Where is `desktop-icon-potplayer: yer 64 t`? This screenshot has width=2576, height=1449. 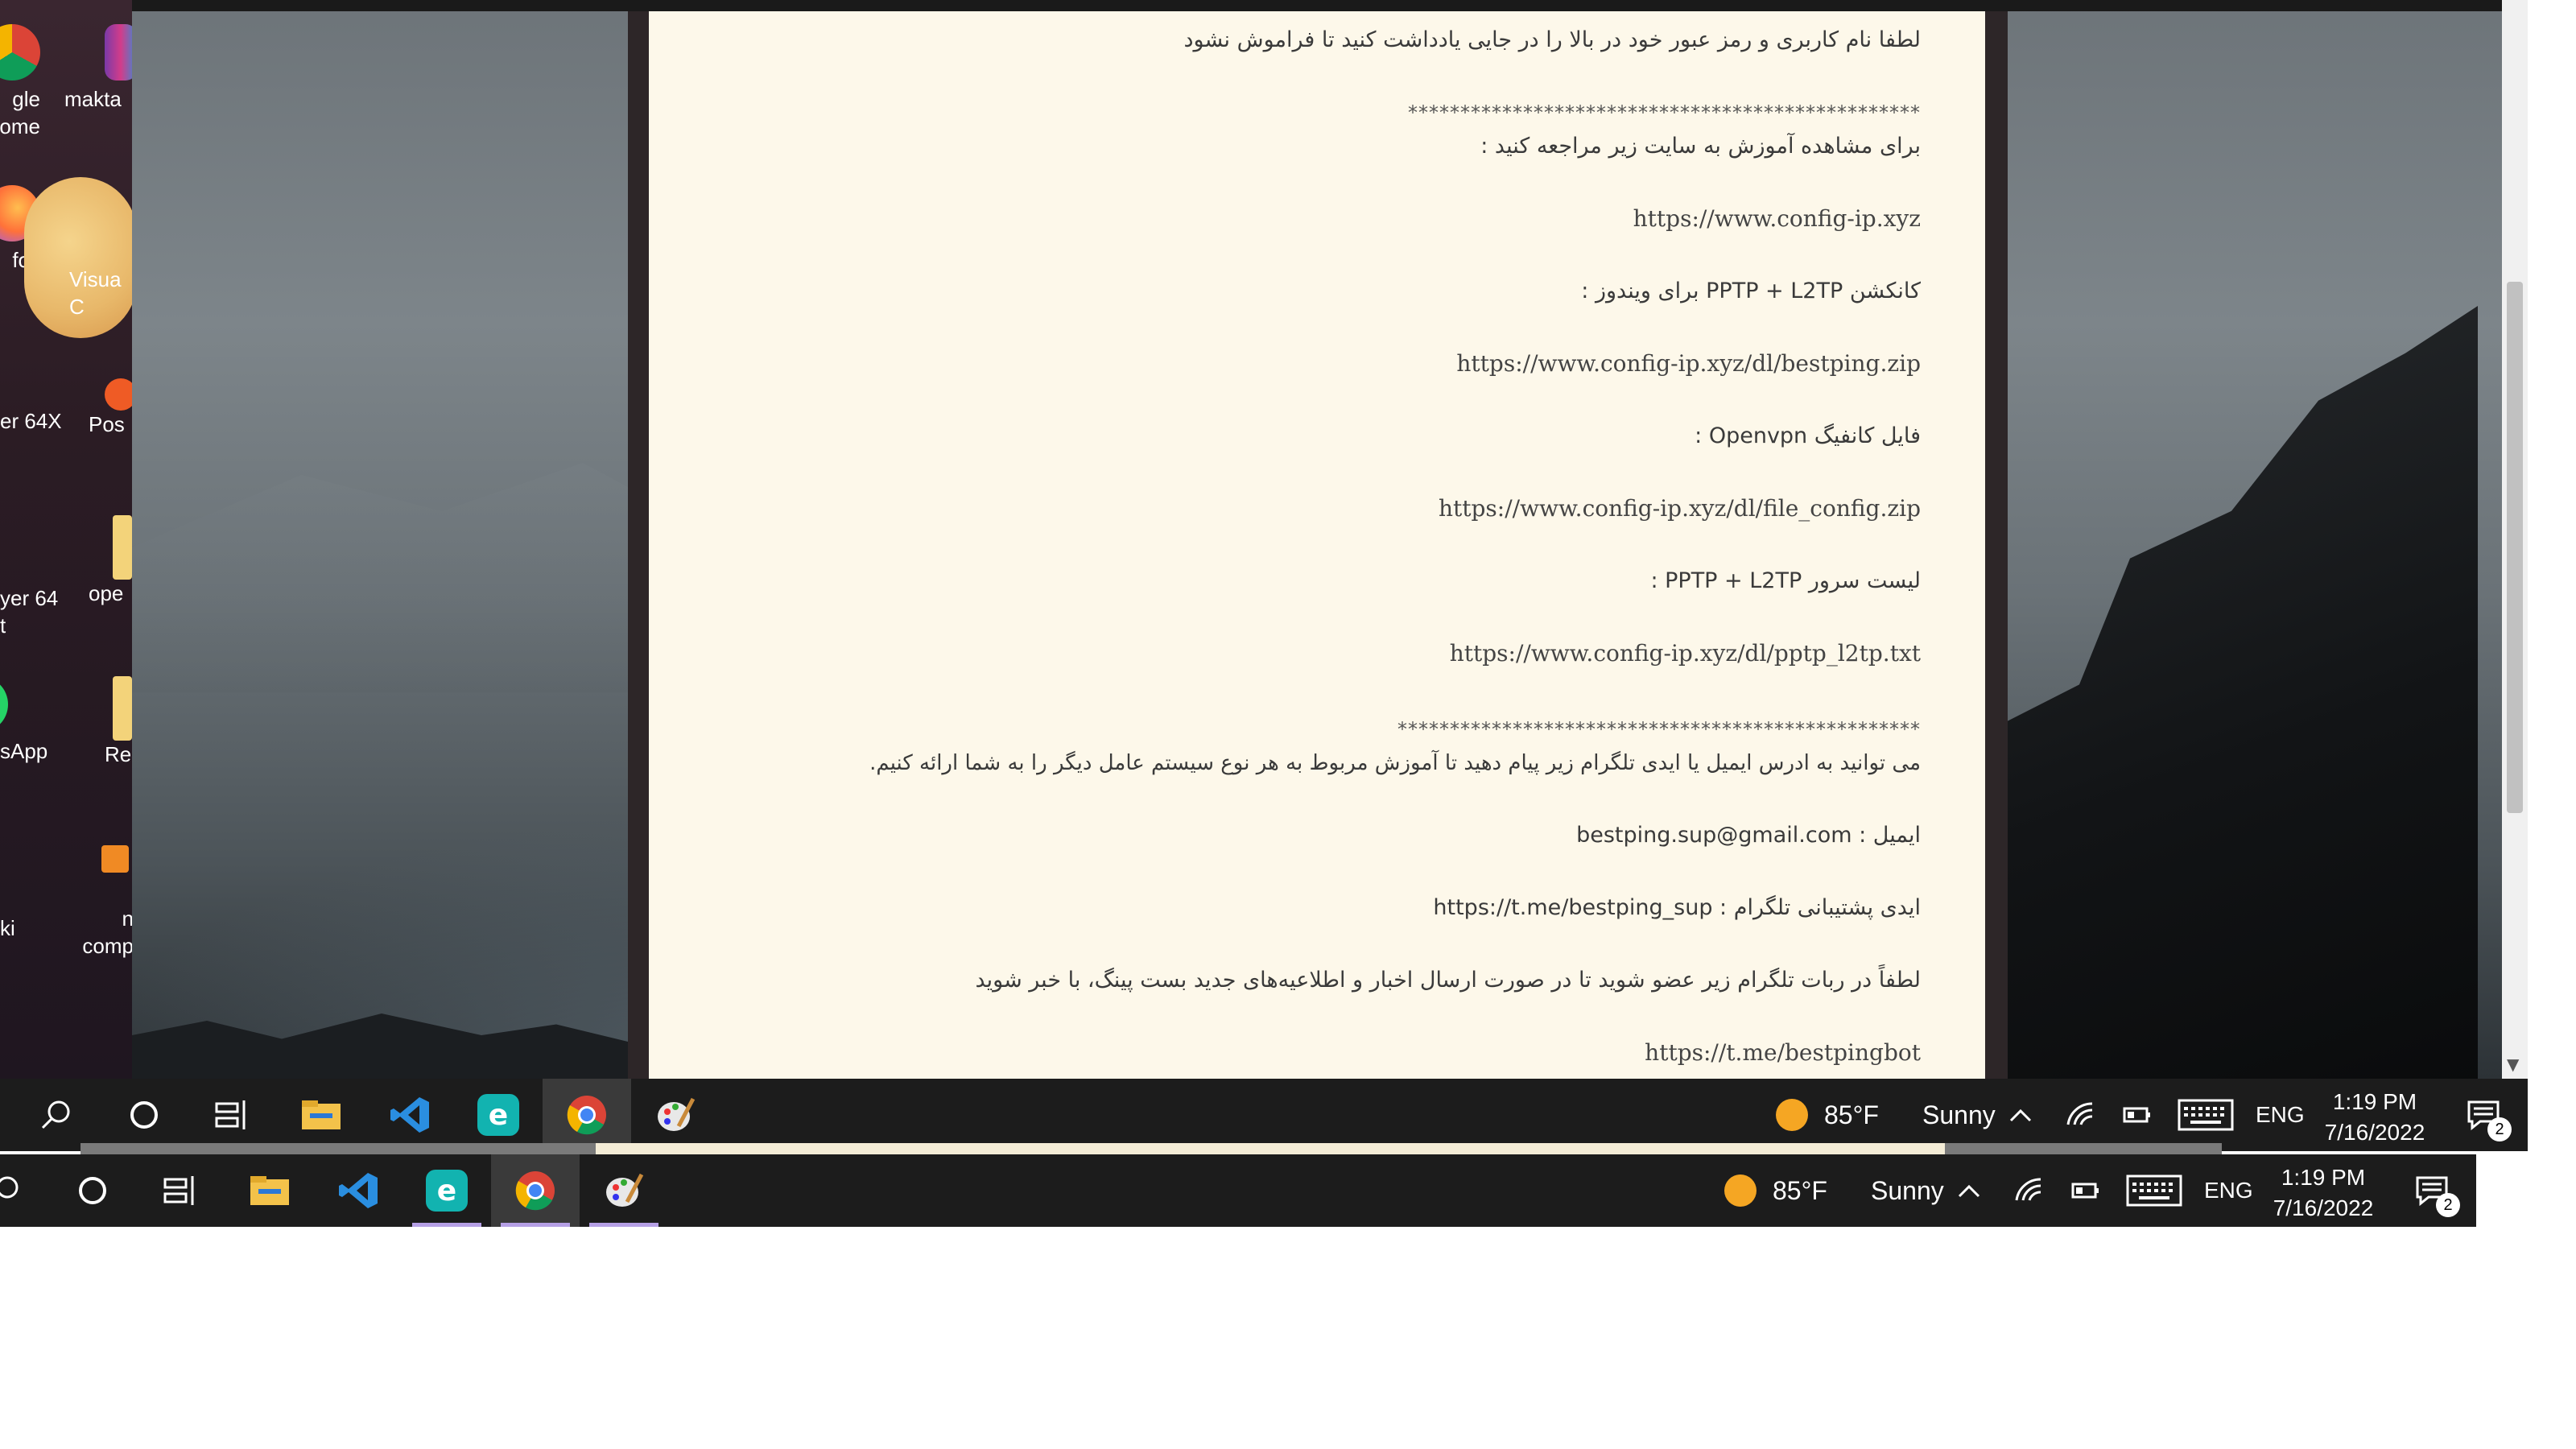 desktop-icon-potplayer: yer 64 t is located at coordinates (36, 577).